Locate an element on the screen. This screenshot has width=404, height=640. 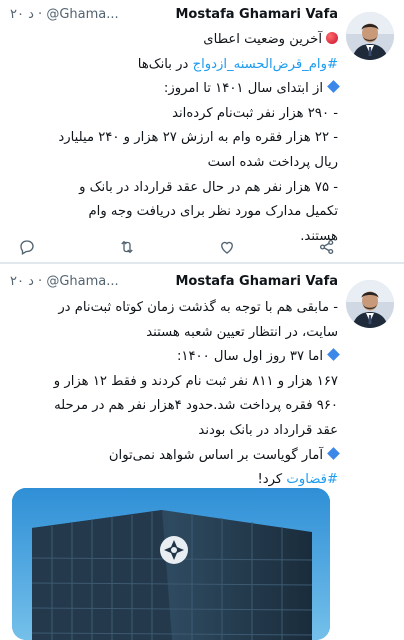
tweet-line: آمار گویاست بر اساس شواهد نمی‌توان is located at coordinates (177, 456).